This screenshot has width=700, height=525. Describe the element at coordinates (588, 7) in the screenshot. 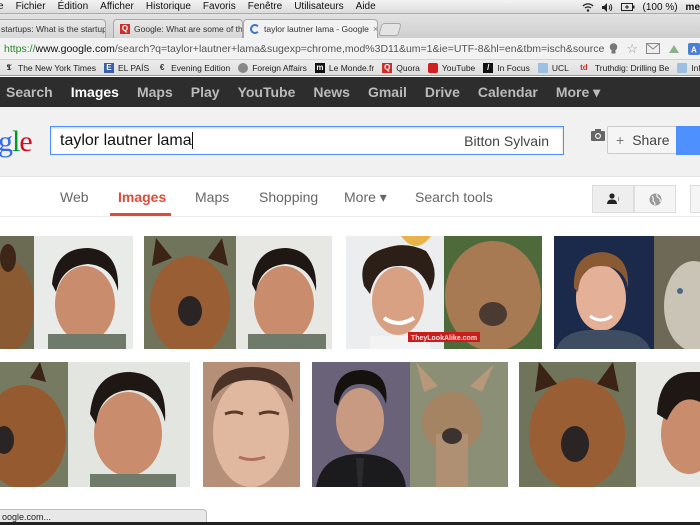

I see `wifi-icon` at that location.